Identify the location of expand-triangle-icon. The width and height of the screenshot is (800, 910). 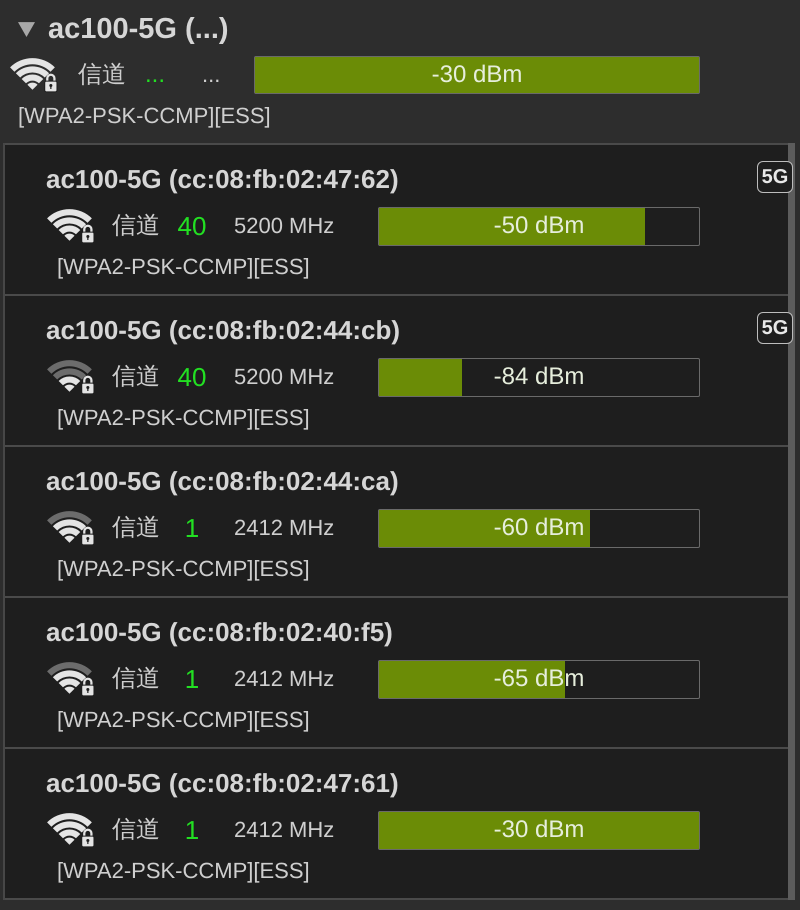
(26, 29).